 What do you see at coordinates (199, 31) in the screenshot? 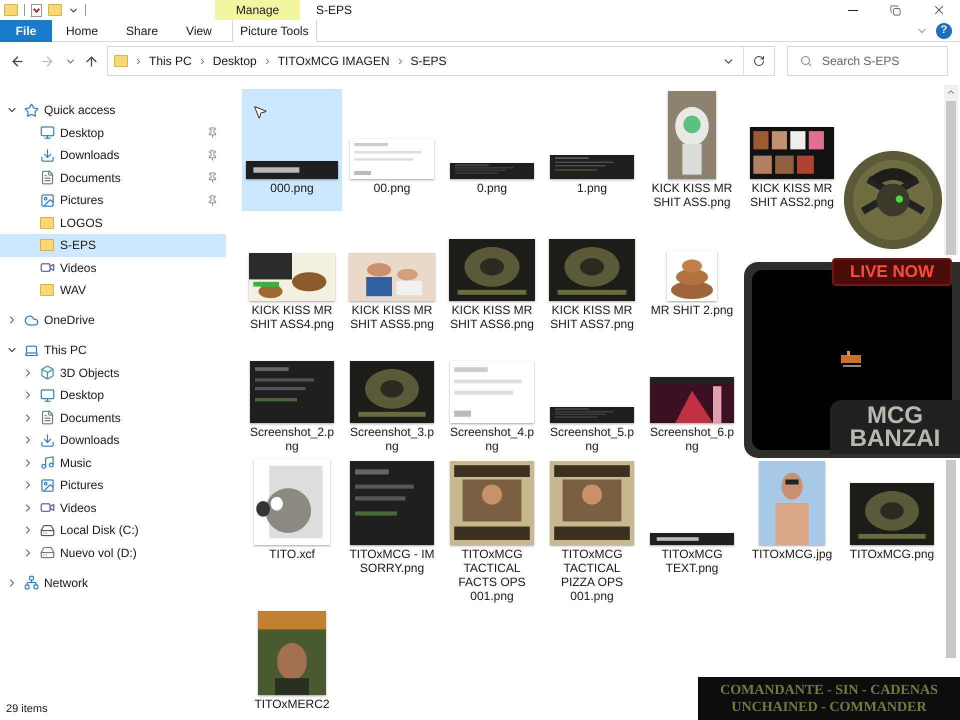
I see `ribbon-tab: View` at bounding box center [199, 31].